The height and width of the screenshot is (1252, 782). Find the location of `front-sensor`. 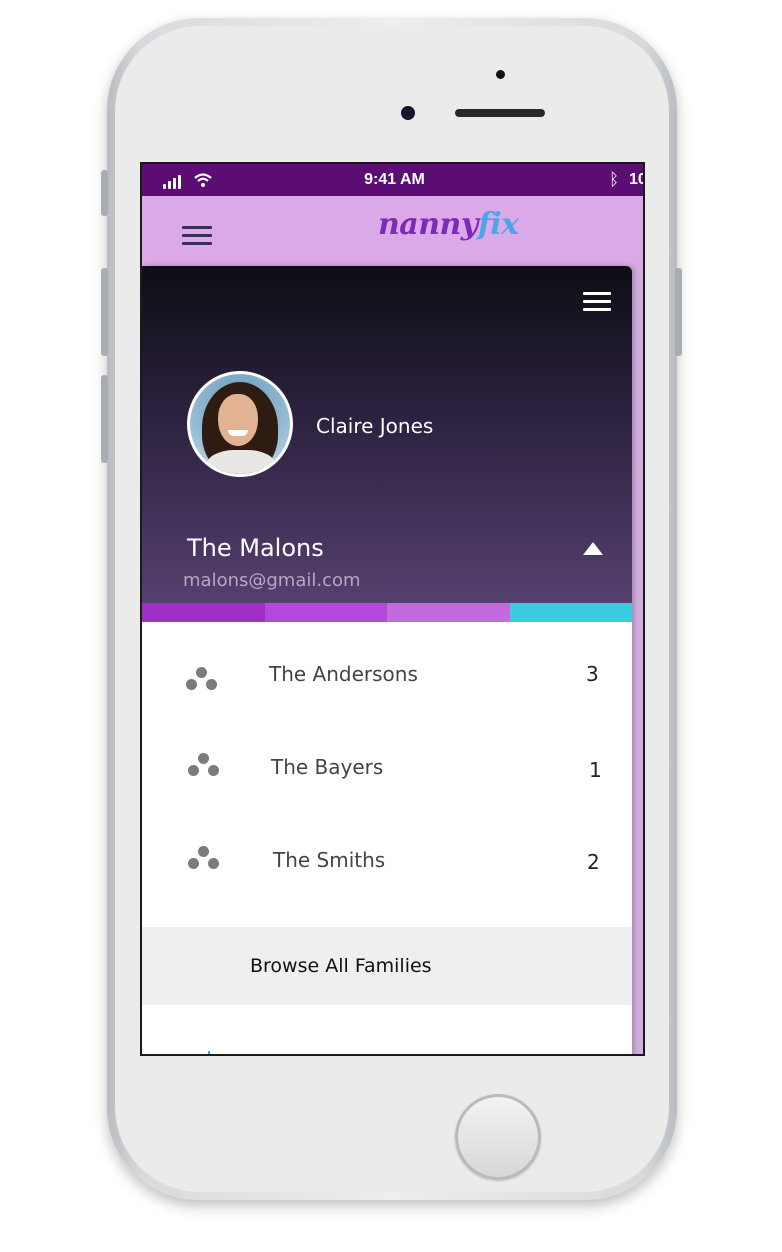

front-sensor is located at coordinates (500, 74).